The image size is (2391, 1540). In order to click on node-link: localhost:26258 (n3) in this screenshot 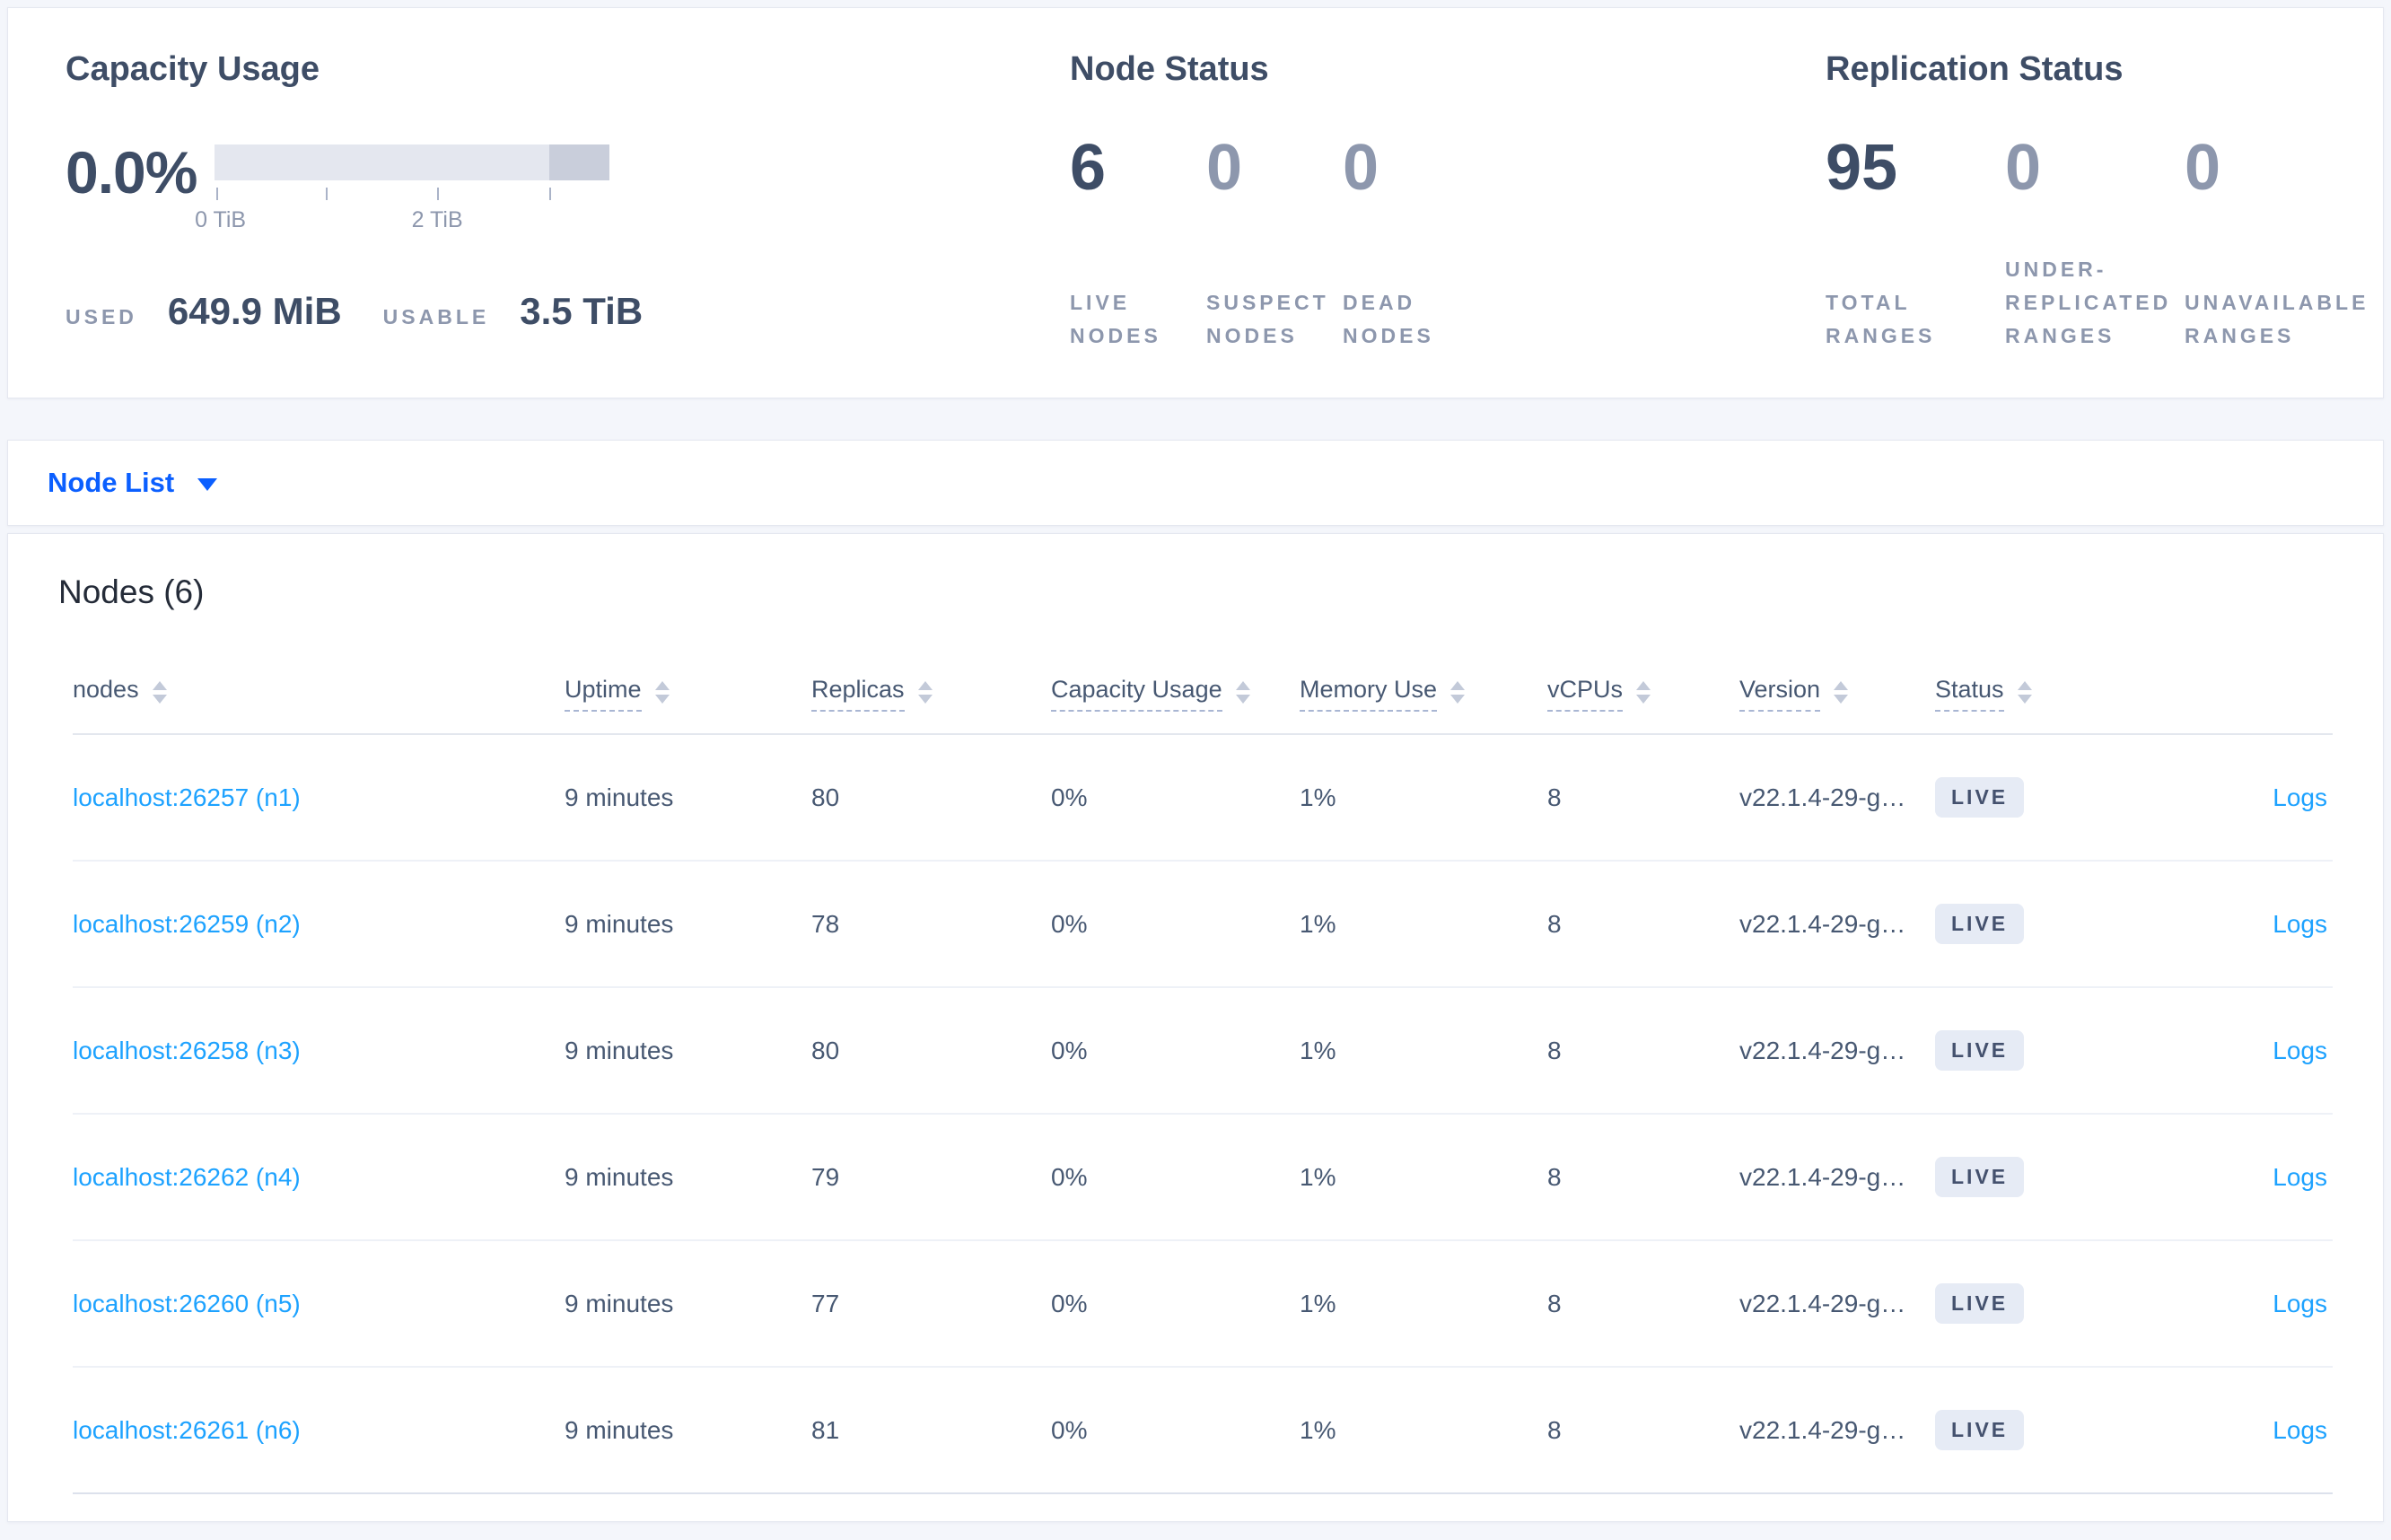, I will do `click(187, 1050)`.